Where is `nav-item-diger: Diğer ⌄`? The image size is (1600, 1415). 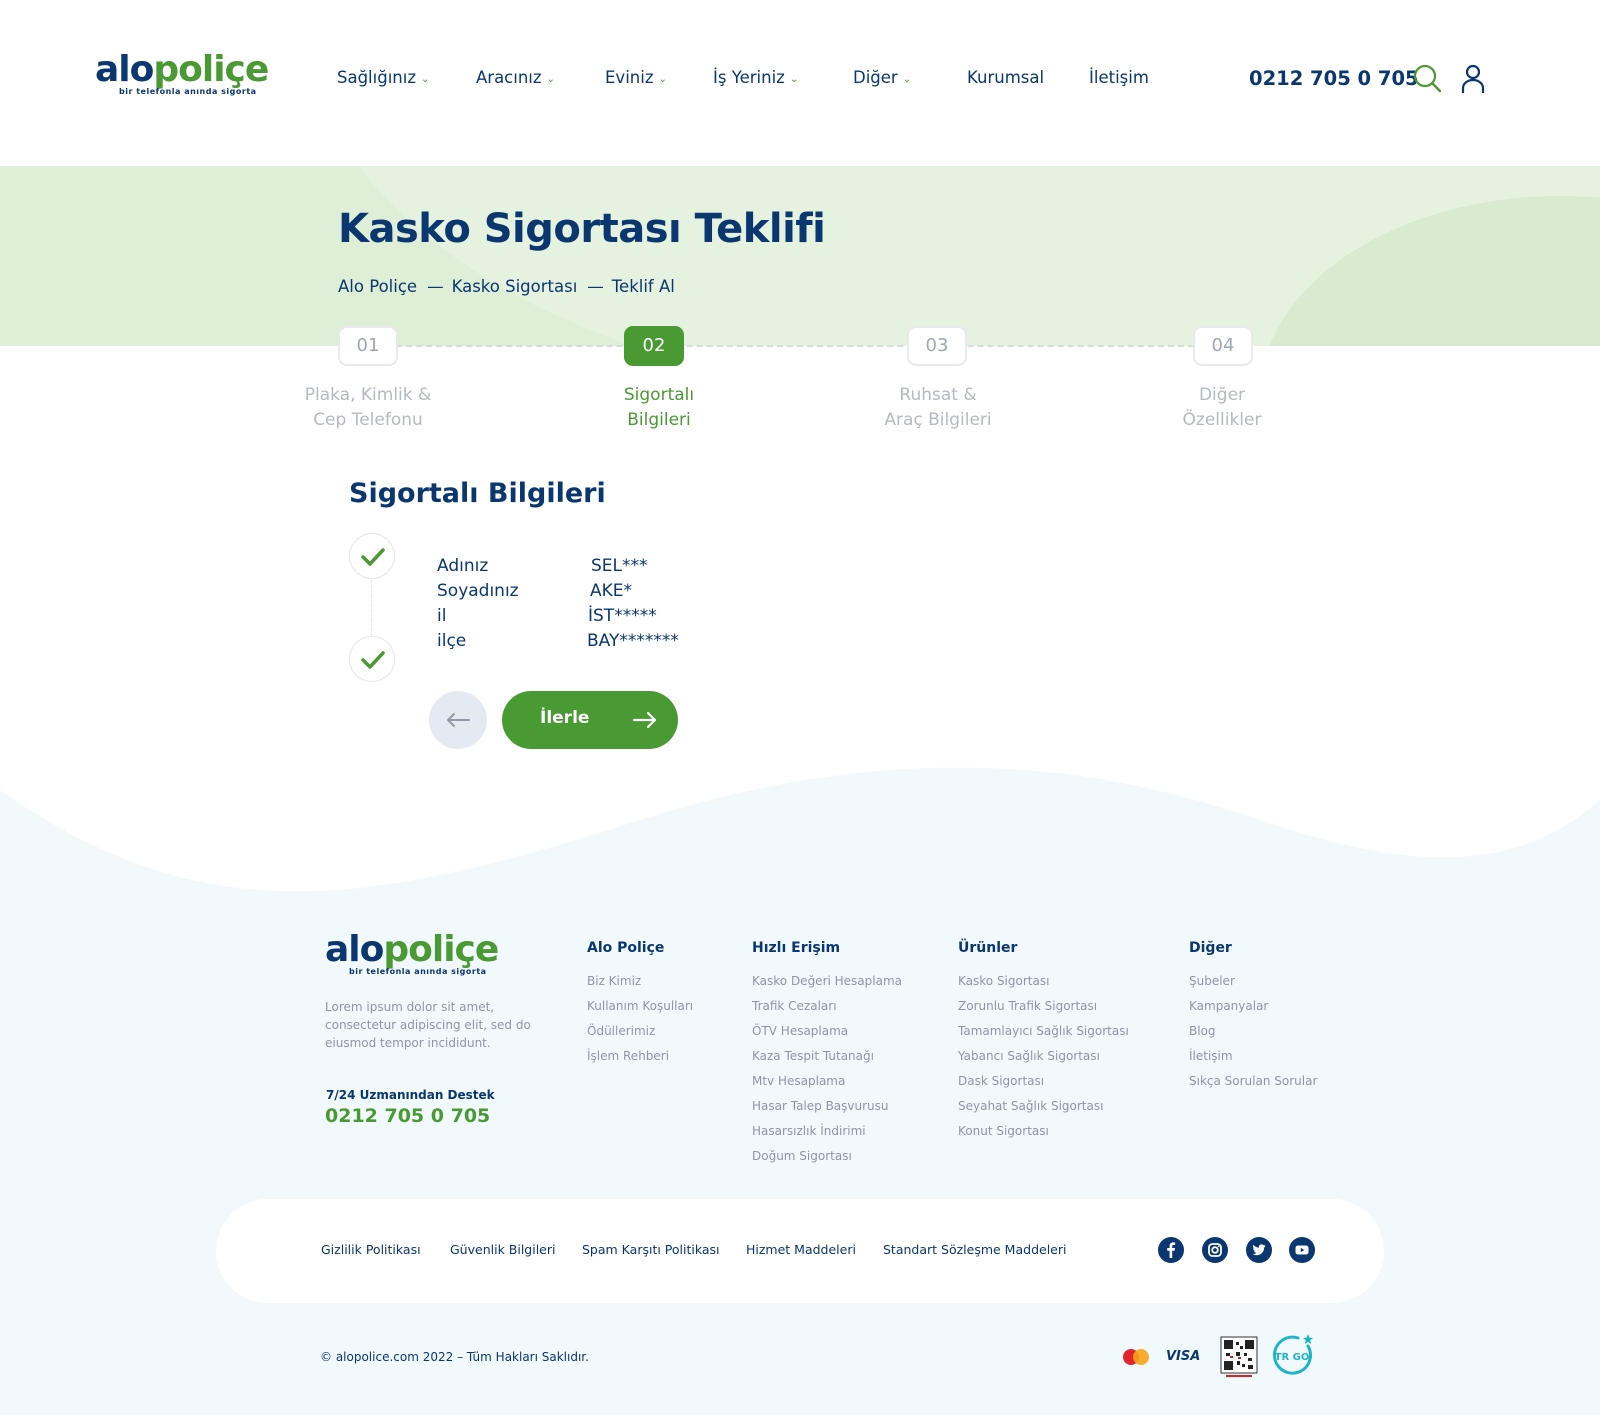
nav-item-diger: Diğer ⌄ is located at coordinates (882, 77).